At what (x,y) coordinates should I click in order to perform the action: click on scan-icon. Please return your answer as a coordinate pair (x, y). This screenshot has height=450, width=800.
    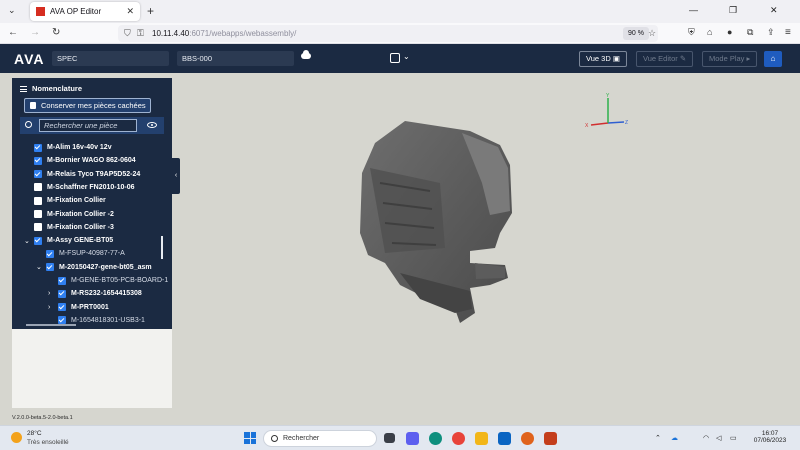
    Looking at the image, I should click on (395, 58).